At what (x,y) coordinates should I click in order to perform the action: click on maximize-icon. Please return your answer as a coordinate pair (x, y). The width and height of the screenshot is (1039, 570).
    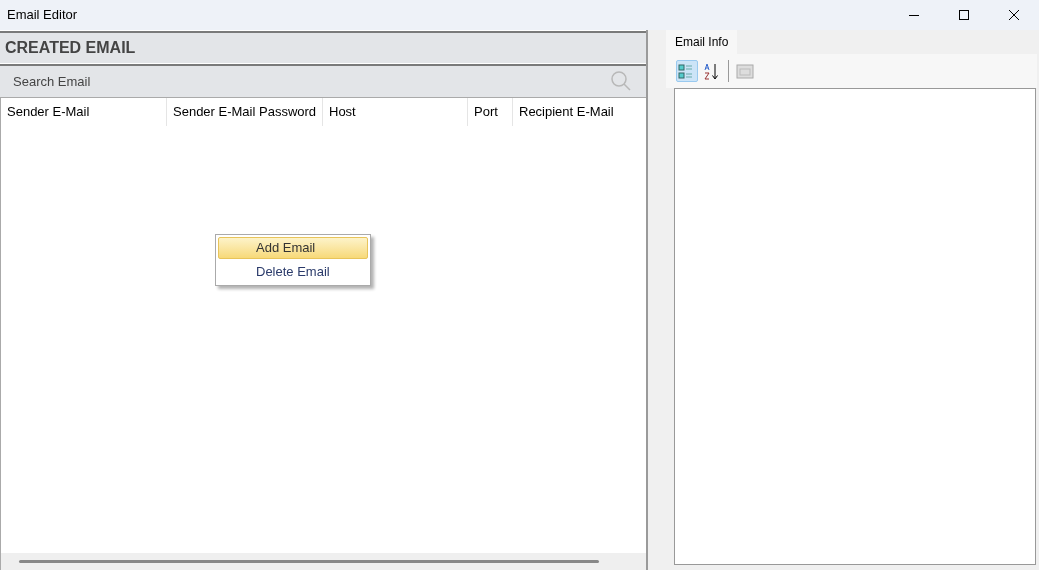
    Looking at the image, I should click on (964, 15).